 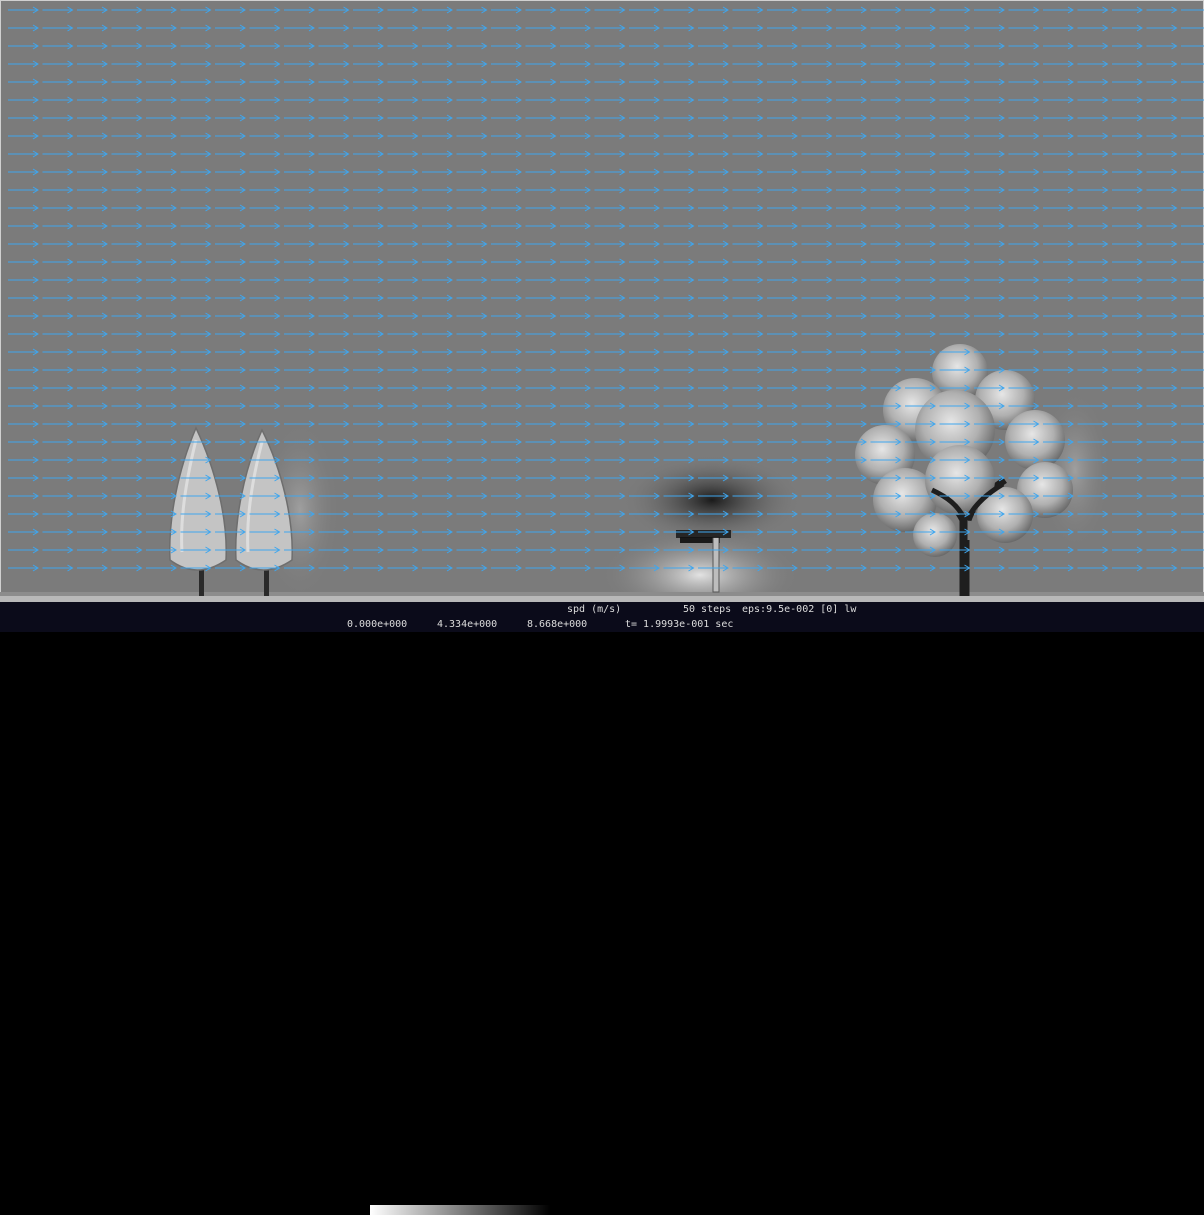 I want to click on speed-colorbar, so click(x=460, y=1210).